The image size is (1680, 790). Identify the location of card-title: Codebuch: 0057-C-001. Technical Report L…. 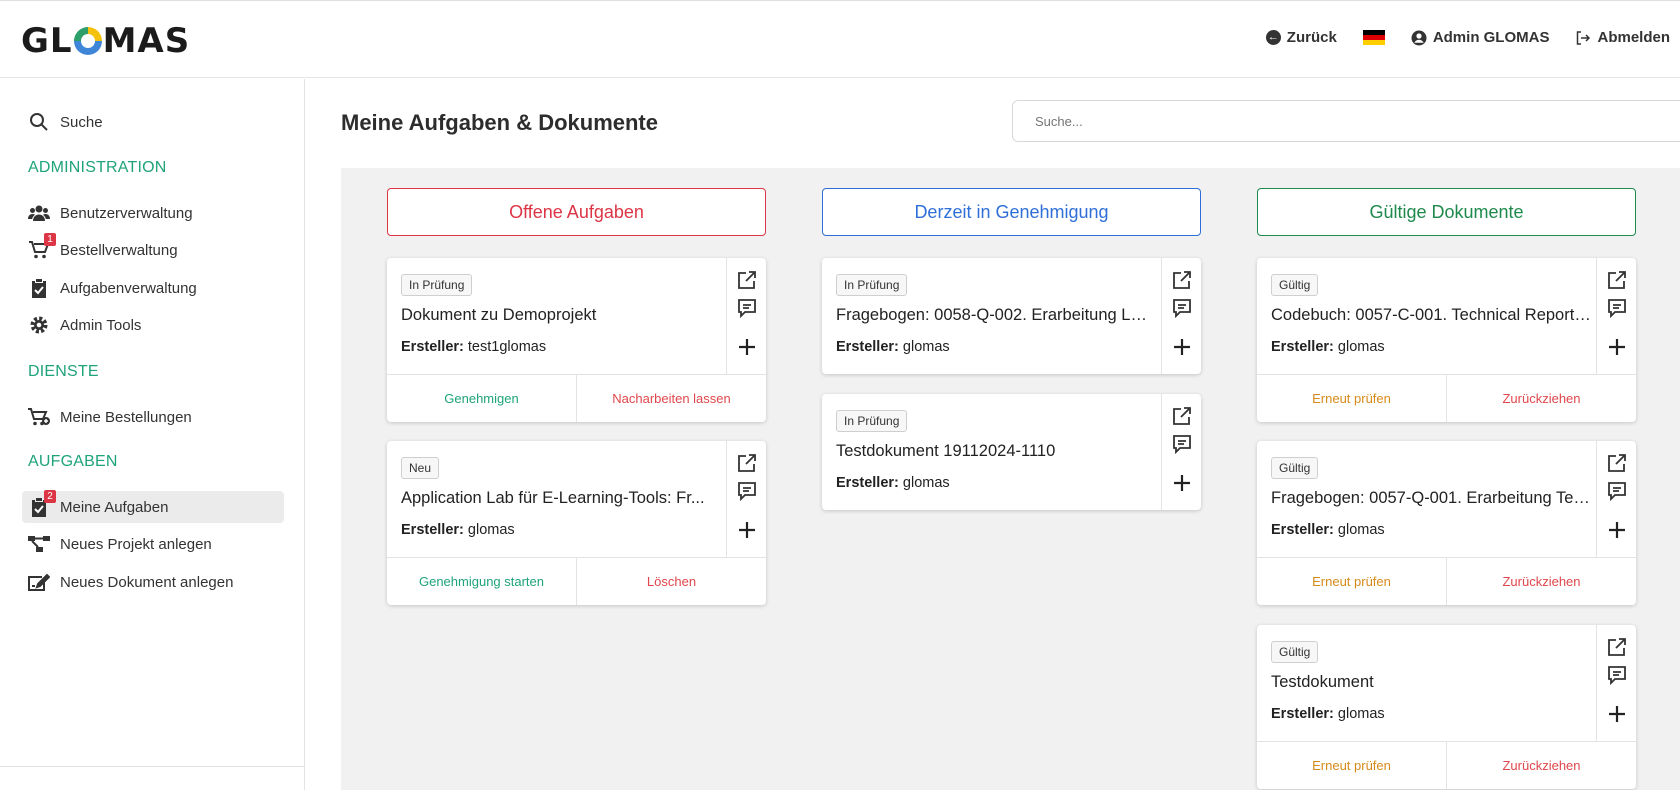
(1431, 315).